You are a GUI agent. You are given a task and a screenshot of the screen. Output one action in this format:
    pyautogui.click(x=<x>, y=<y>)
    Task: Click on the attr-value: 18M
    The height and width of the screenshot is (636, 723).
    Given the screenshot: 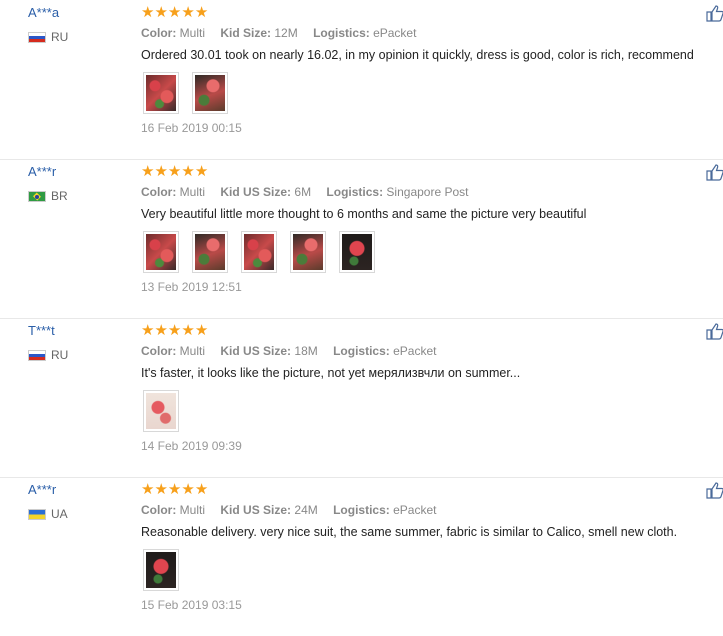 What is the action you would take?
    pyautogui.click(x=306, y=351)
    